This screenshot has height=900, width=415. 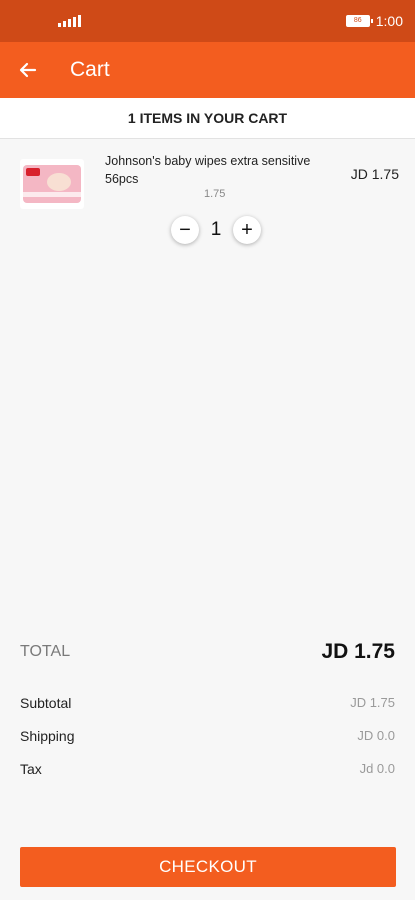 I want to click on arrow-left-icon, so click(x=28, y=70).